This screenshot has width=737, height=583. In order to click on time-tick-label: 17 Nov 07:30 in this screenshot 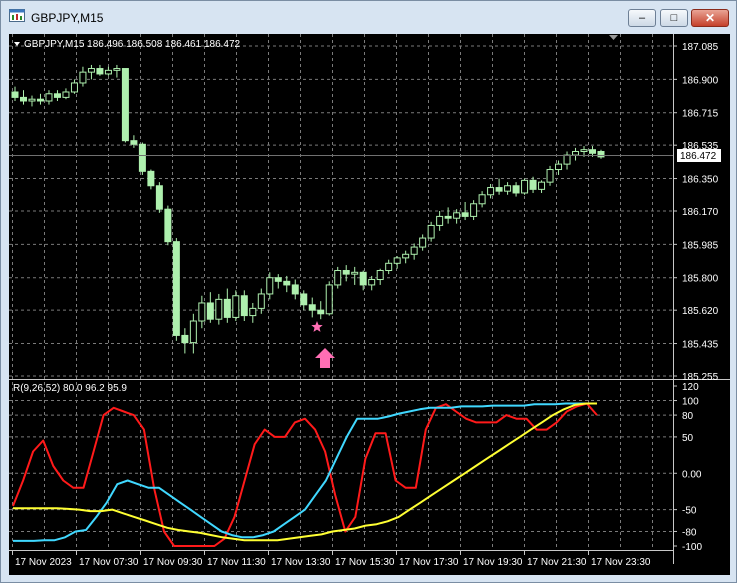, I will do `click(109, 562)`.